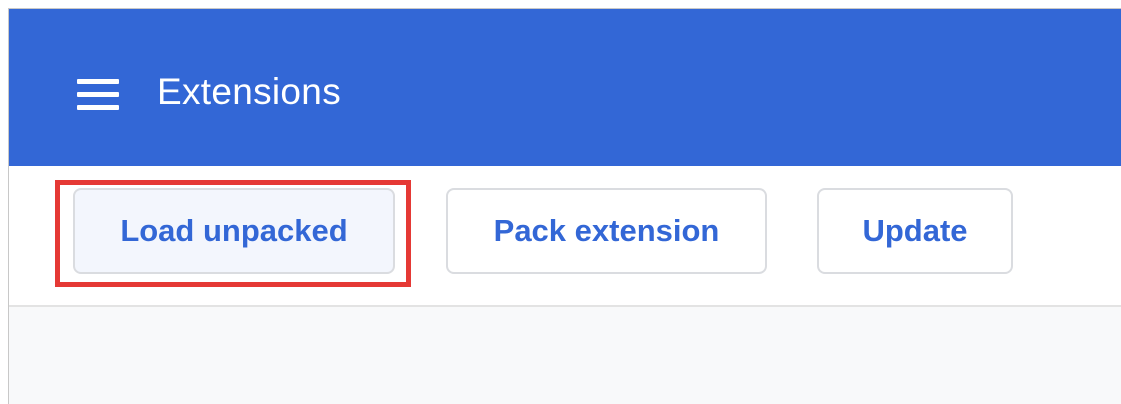 The height and width of the screenshot is (404, 1121). What do you see at coordinates (234, 231) in the screenshot?
I see `load-unpacked-button: Load unpacked` at bounding box center [234, 231].